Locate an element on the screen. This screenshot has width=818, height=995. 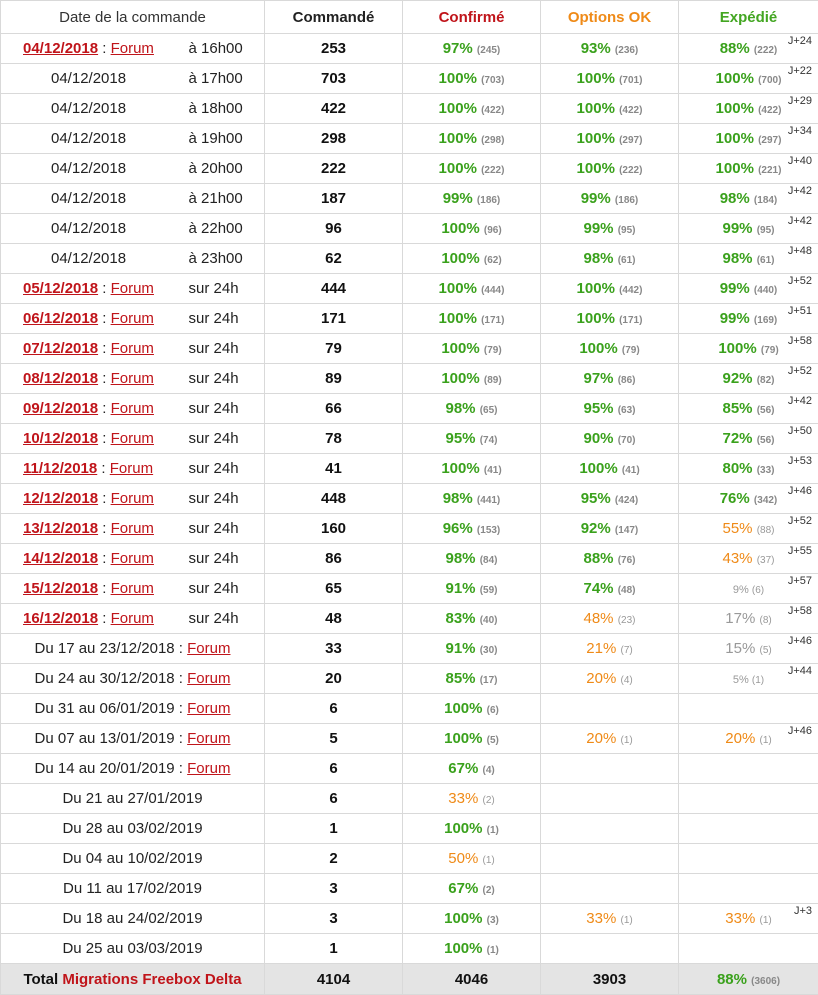
order-time: à 22h00 is located at coordinates (221, 229).